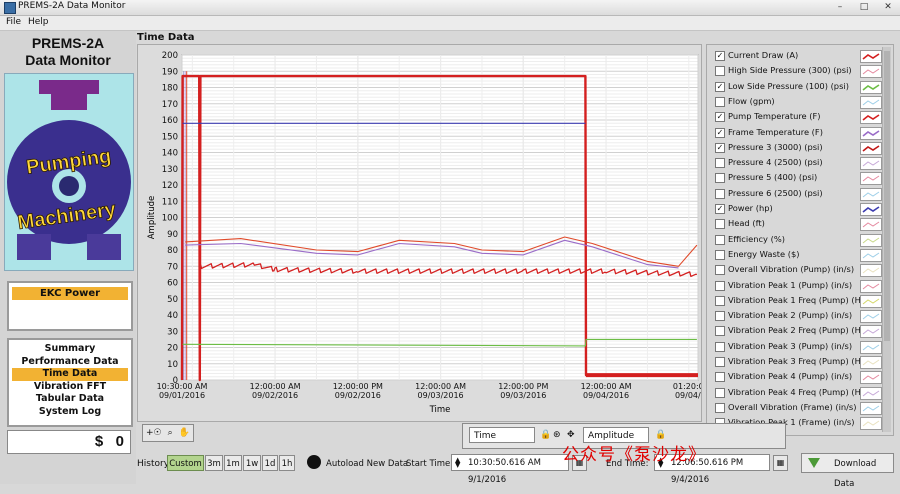 Image resolution: width=900 pixels, height=494 pixels. Describe the element at coordinates (800, 408) in the screenshot. I see `legend-row: Overall Vibration (Frame) (in/s)` at that location.